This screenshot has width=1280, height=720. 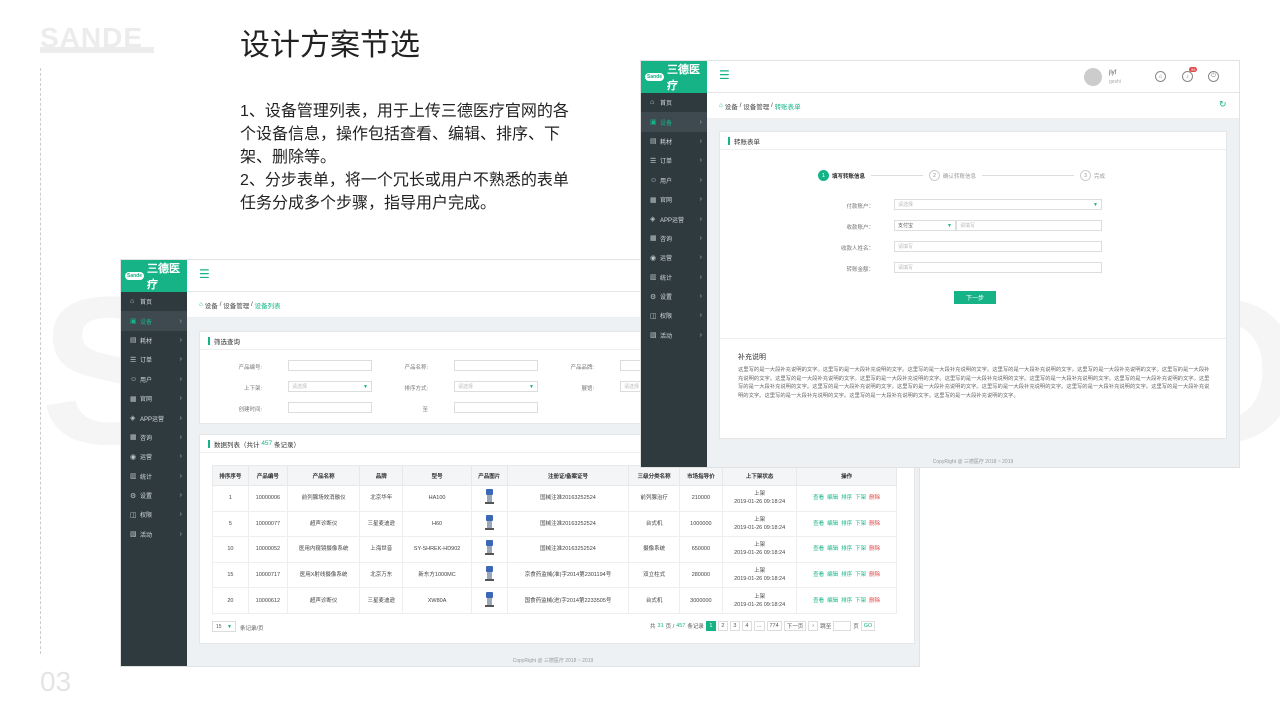 What do you see at coordinates (842, 626) in the screenshot?
I see `jump-page-input` at bounding box center [842, 626].